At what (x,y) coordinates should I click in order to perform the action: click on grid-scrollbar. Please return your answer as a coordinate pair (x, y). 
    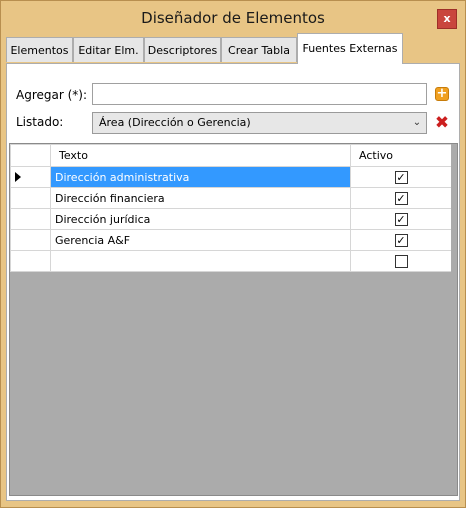
    Looking at the image, I should click on (454, 319).